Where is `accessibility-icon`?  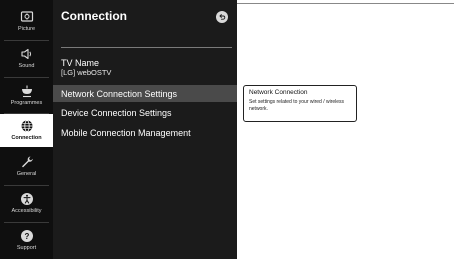 accessibility-icon is located at coordinates (26, 199).